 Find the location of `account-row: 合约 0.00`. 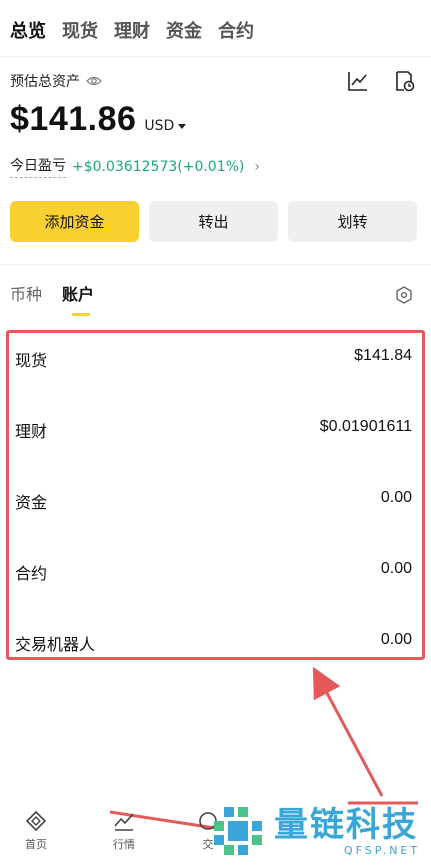

account-row: 合约 0.00 is located at coordinates (213, 572).